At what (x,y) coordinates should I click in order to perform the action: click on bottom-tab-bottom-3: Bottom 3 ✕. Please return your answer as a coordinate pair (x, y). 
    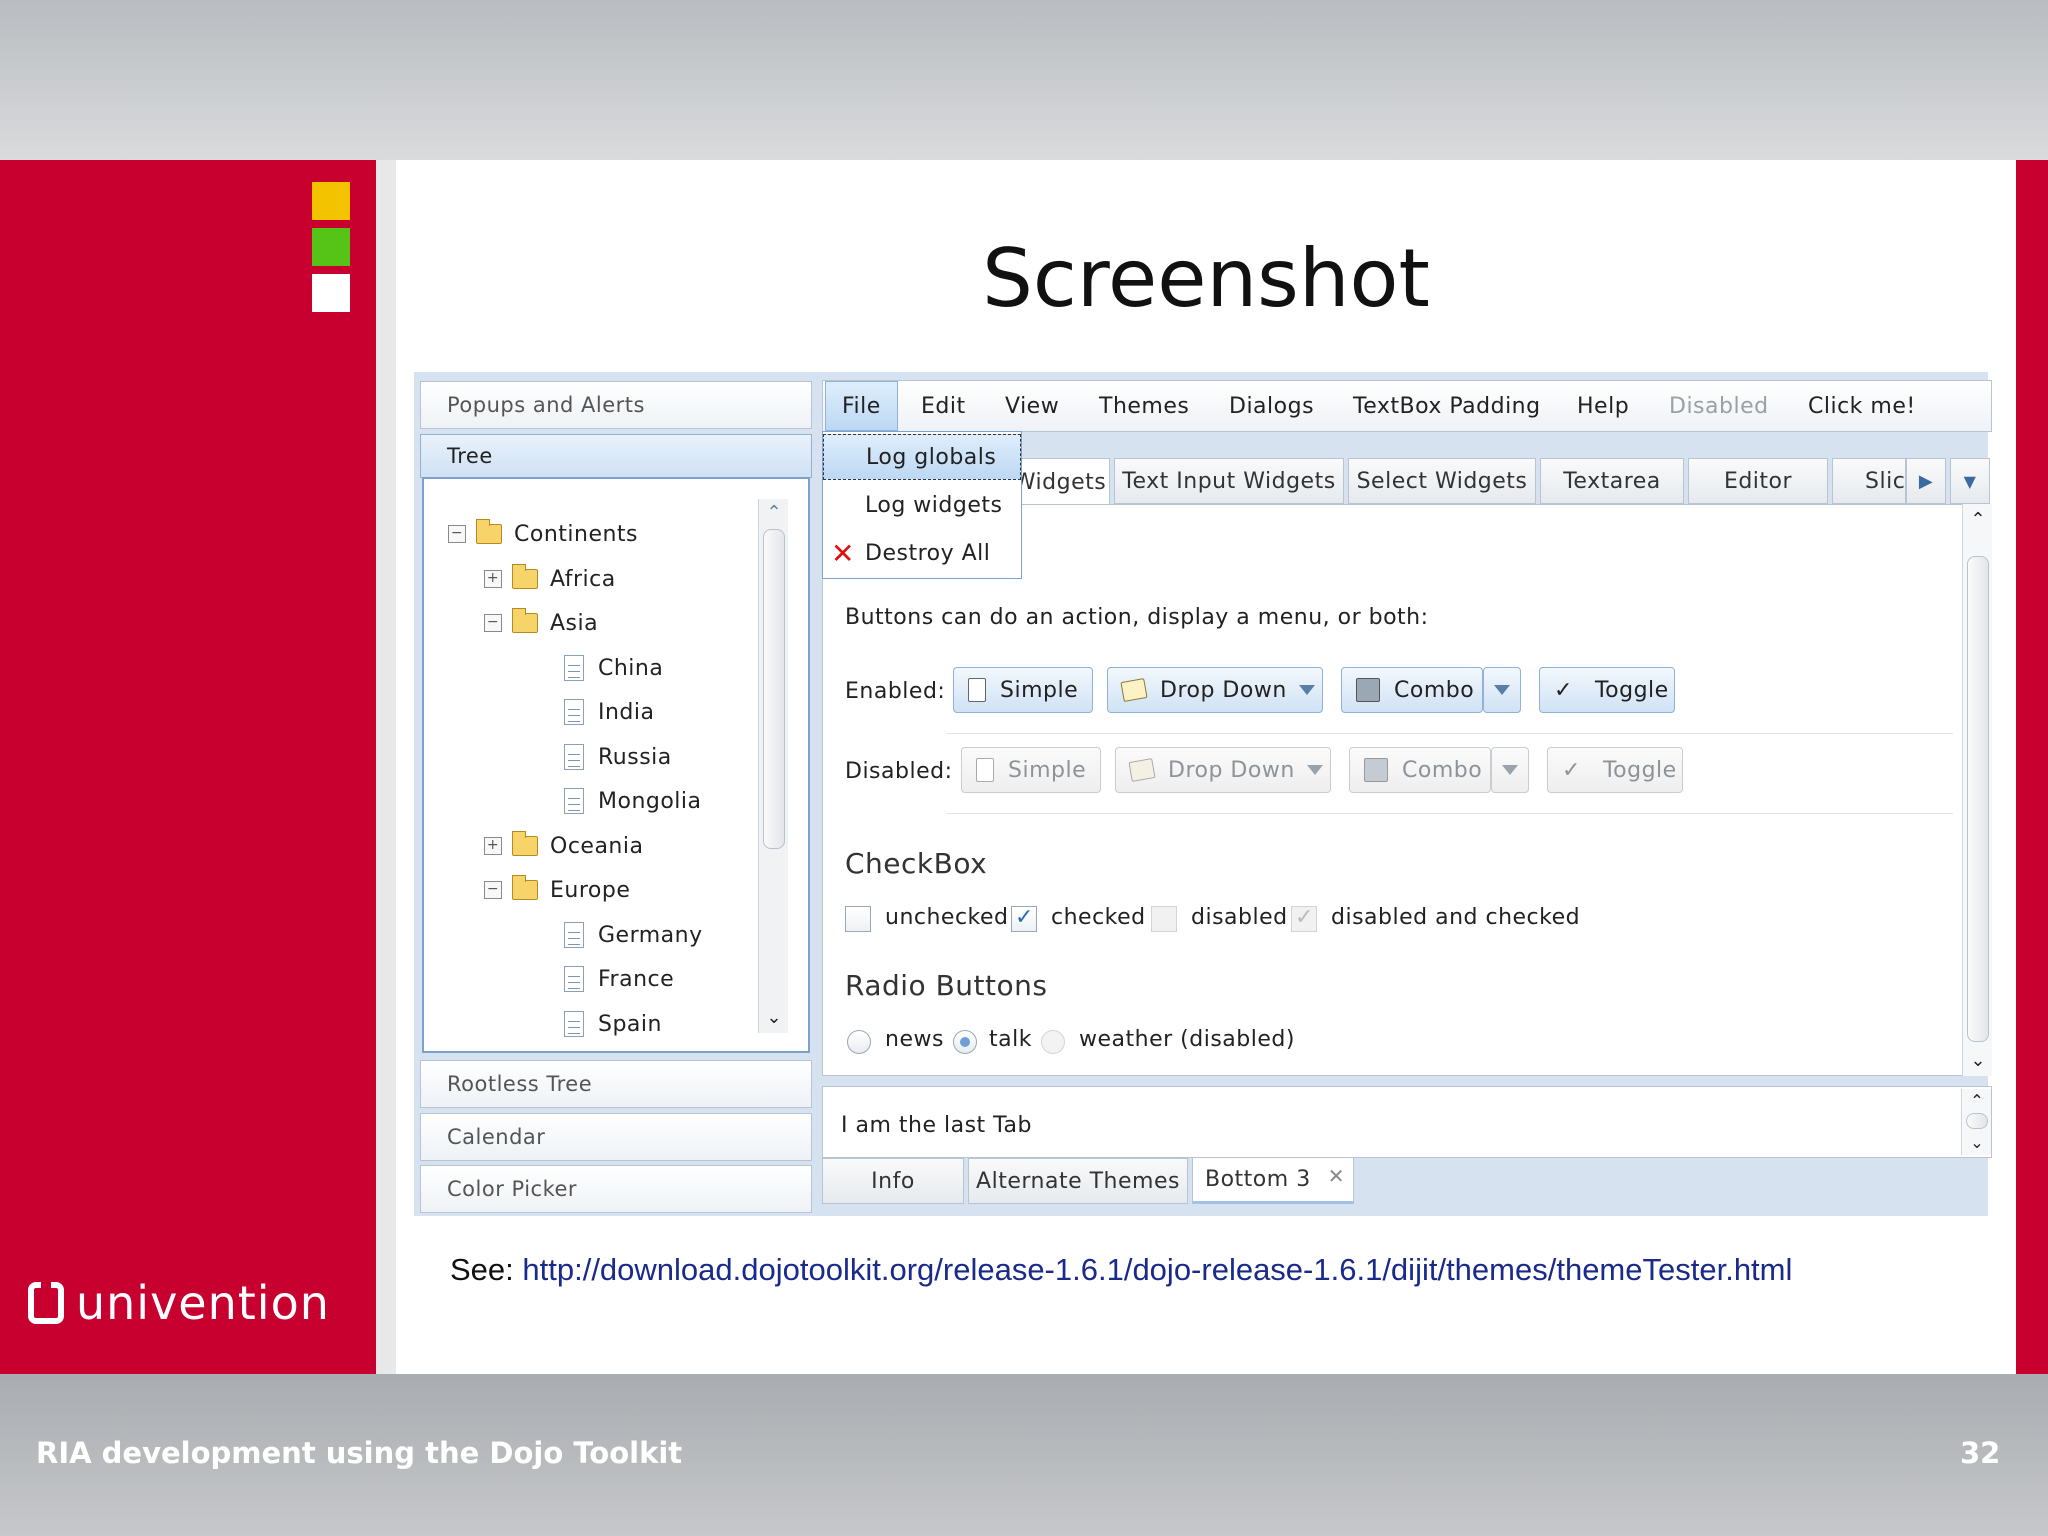
    Looking at the image, I should click on (1273, 1181).